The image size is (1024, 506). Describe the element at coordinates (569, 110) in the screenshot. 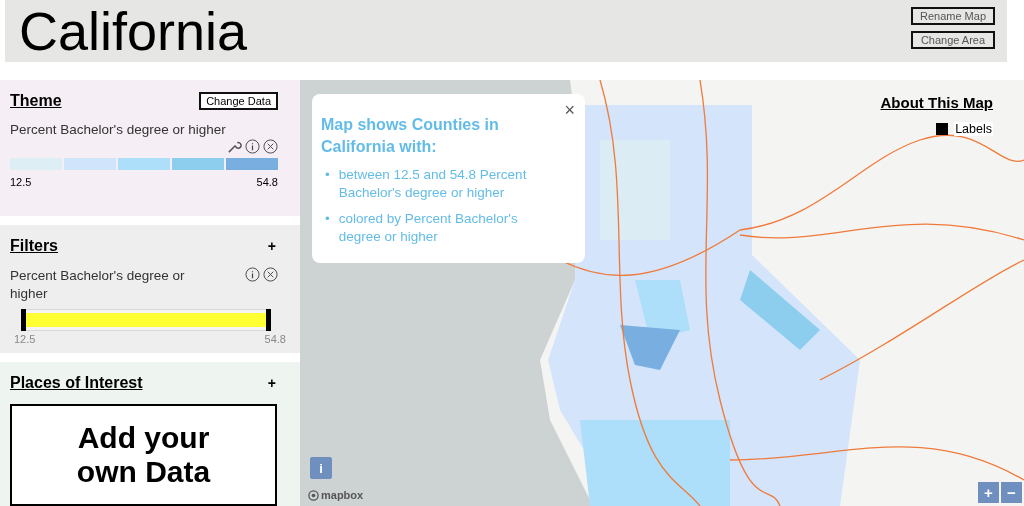

I see `close-button: ×` at that location.